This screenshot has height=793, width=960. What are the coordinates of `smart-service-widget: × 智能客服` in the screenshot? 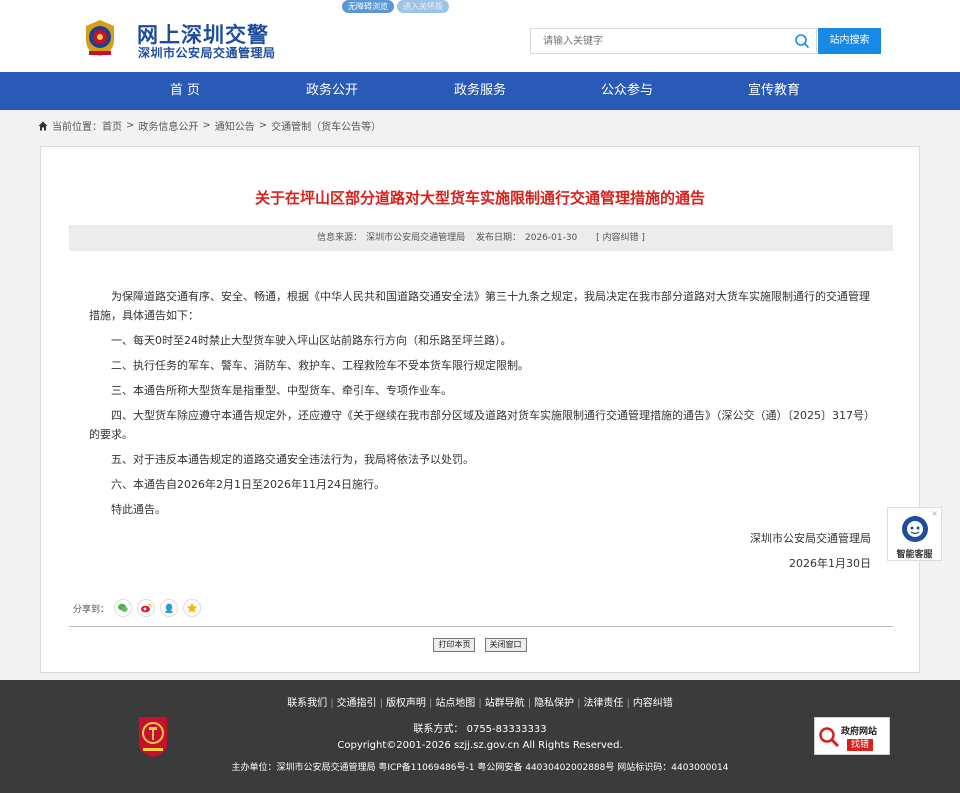 It's located at (914, 534).